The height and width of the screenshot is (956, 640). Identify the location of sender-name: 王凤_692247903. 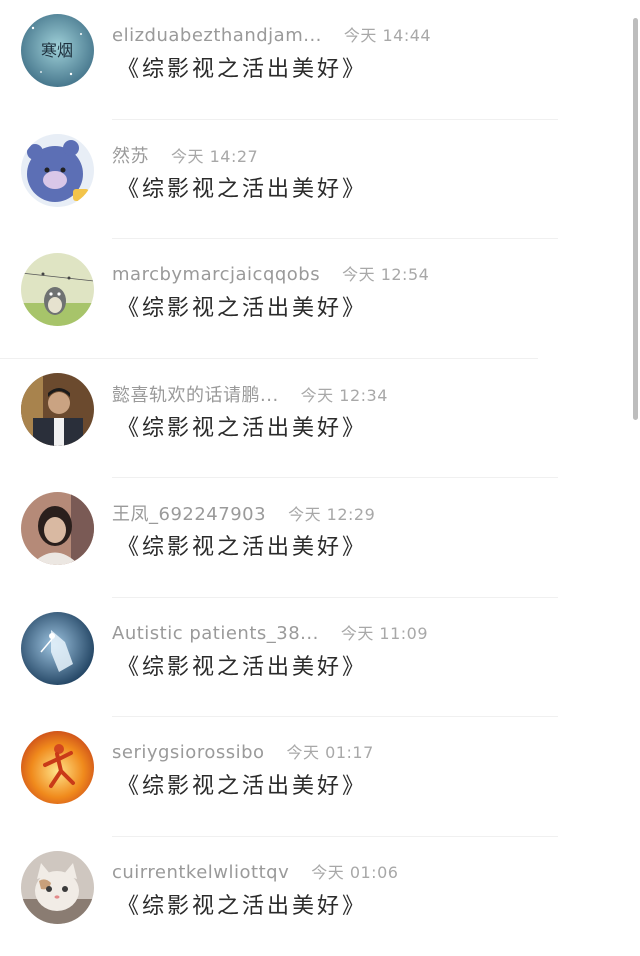
(189, 514).